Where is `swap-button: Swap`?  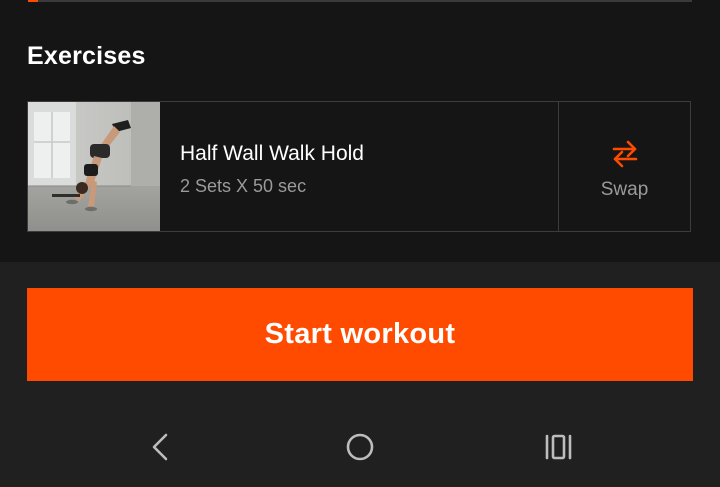
swap-button: Swap is located at coordinates (624, 166).